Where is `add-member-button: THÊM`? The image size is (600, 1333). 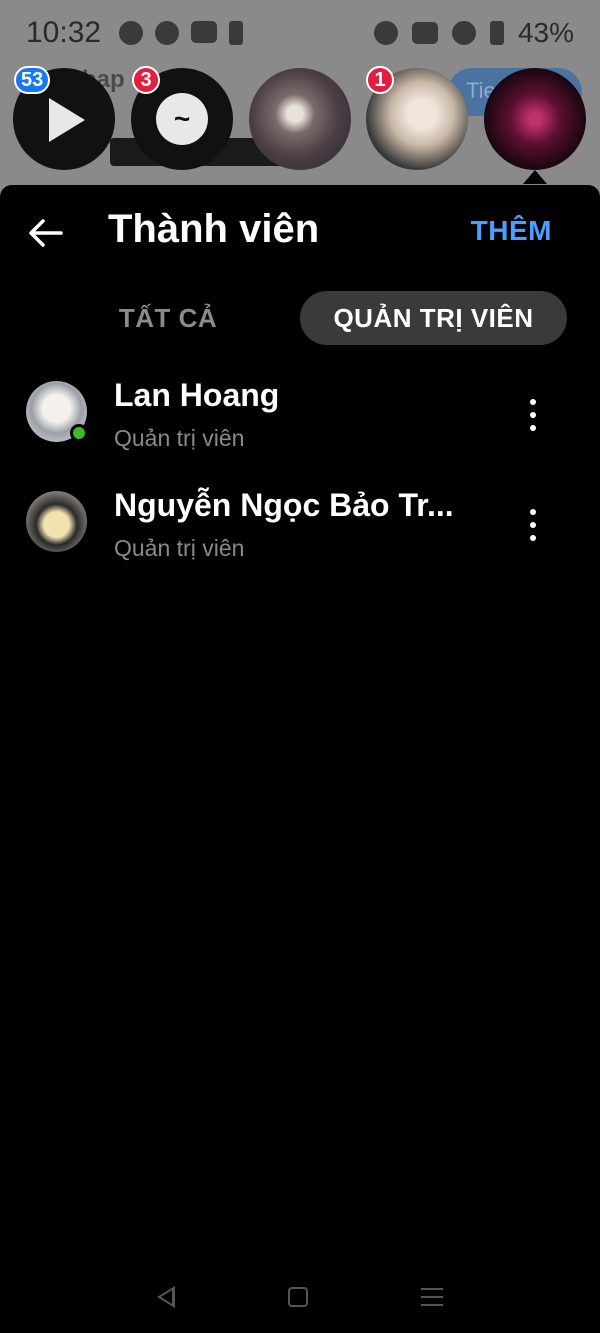
add-member-button: THÊM is located at coordinates (511, 231).